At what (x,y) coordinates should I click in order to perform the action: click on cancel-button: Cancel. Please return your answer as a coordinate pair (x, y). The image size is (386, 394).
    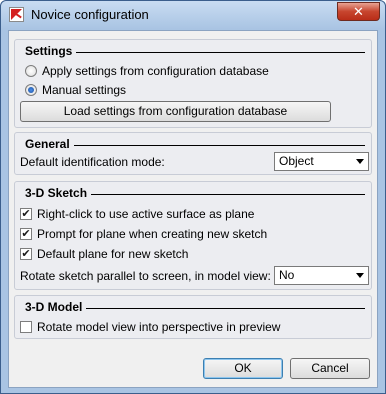
    Looking at the image, I should click on (330, 368).